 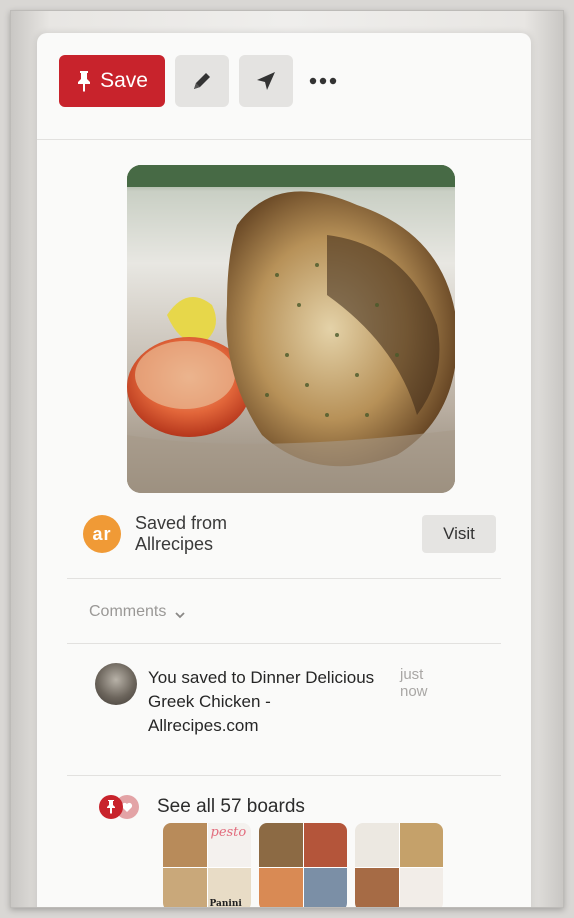 I want to click on comments-toggle: Comments, so click(x=137, y=612).